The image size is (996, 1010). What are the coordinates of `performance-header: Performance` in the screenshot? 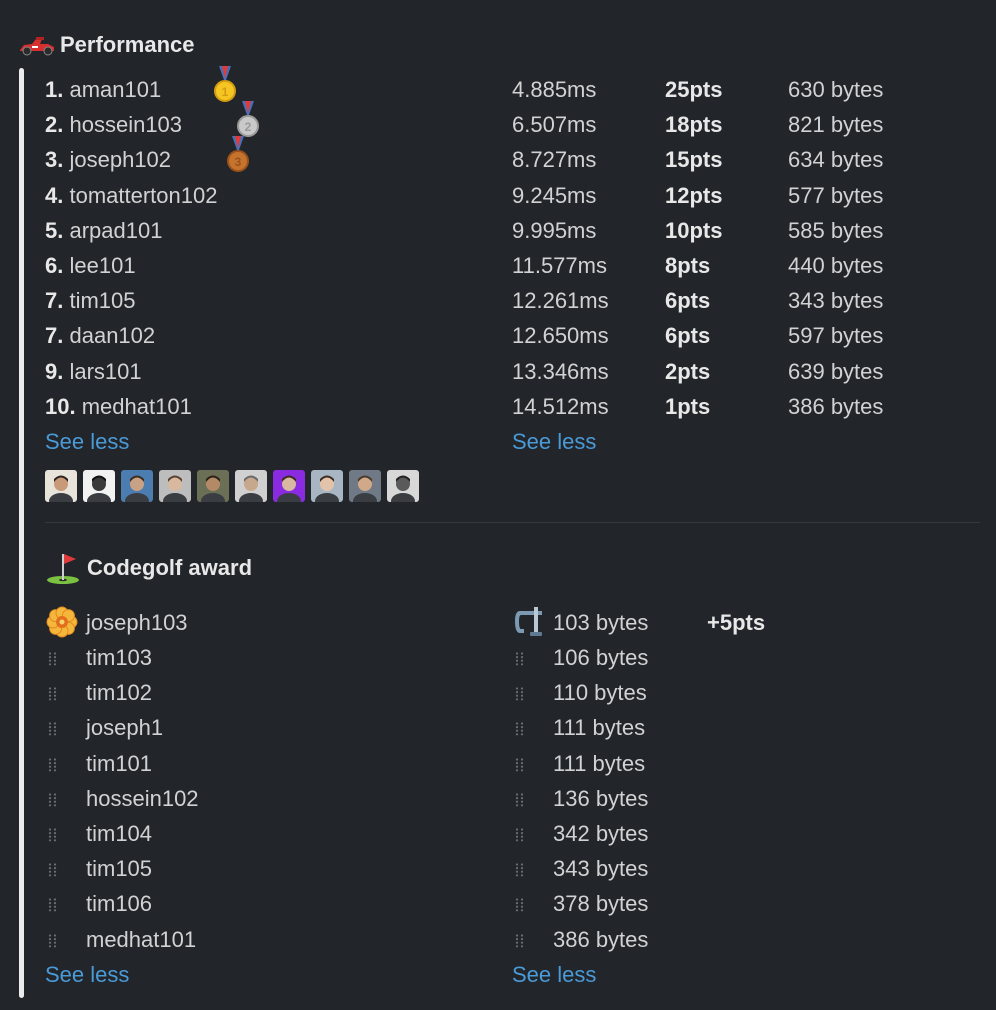 It's located at (106, 45).